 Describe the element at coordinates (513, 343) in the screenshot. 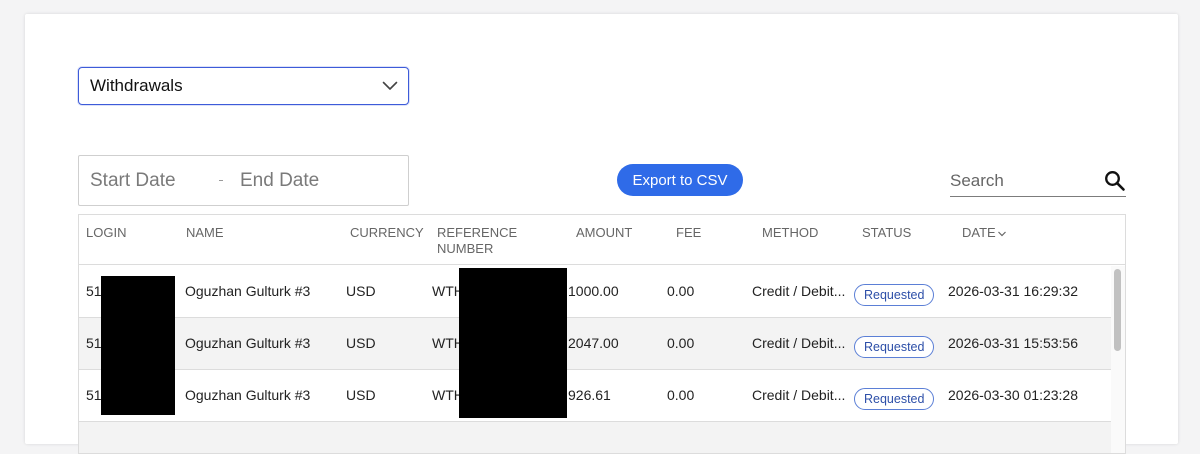

I see `redaction-block-reference` at that location.